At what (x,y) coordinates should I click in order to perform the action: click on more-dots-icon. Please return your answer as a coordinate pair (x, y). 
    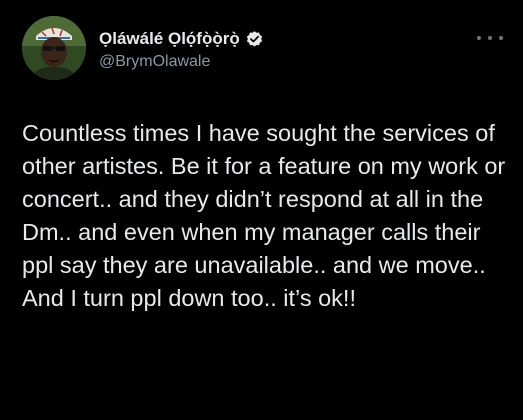
    Looking at the image, I should click on (490, 38).